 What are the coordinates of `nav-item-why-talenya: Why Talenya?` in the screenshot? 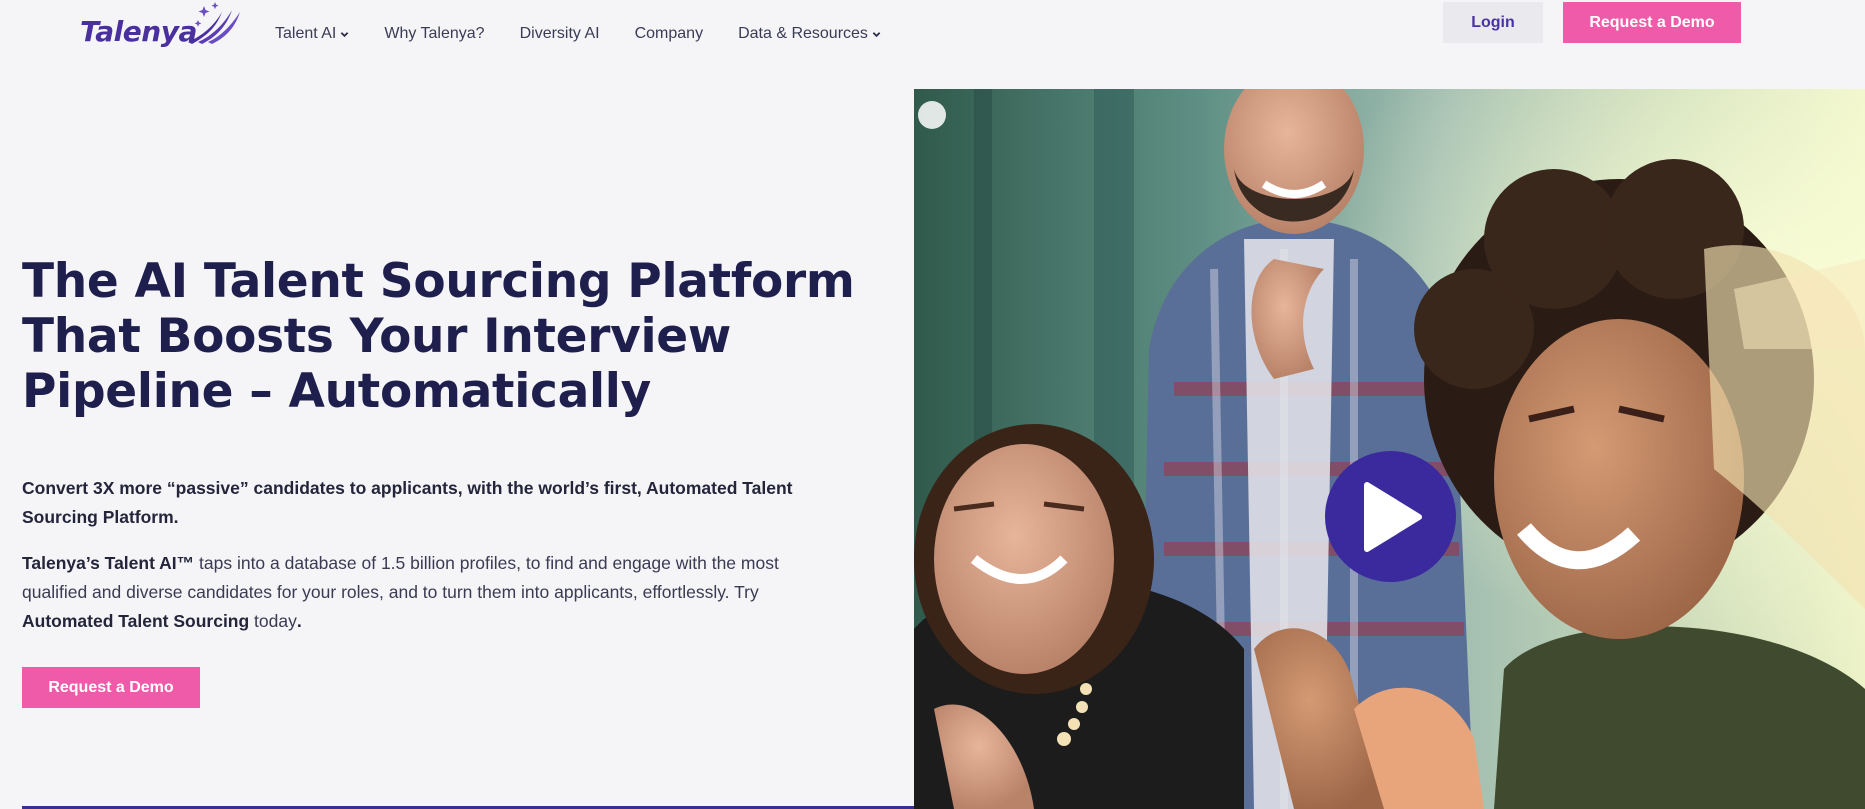 It's located at (434, 34).